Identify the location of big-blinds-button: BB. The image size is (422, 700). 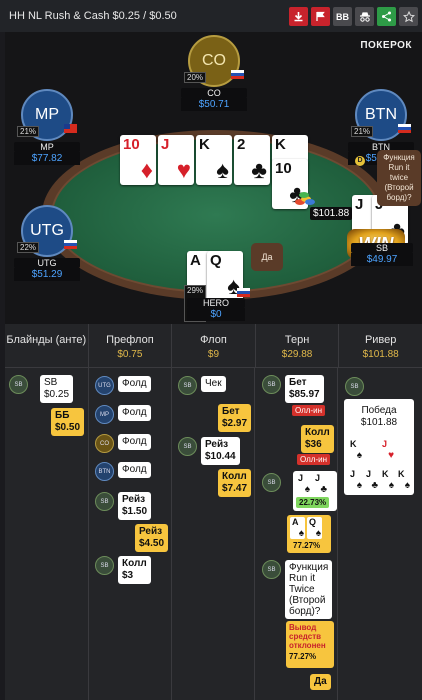
(342, 16).